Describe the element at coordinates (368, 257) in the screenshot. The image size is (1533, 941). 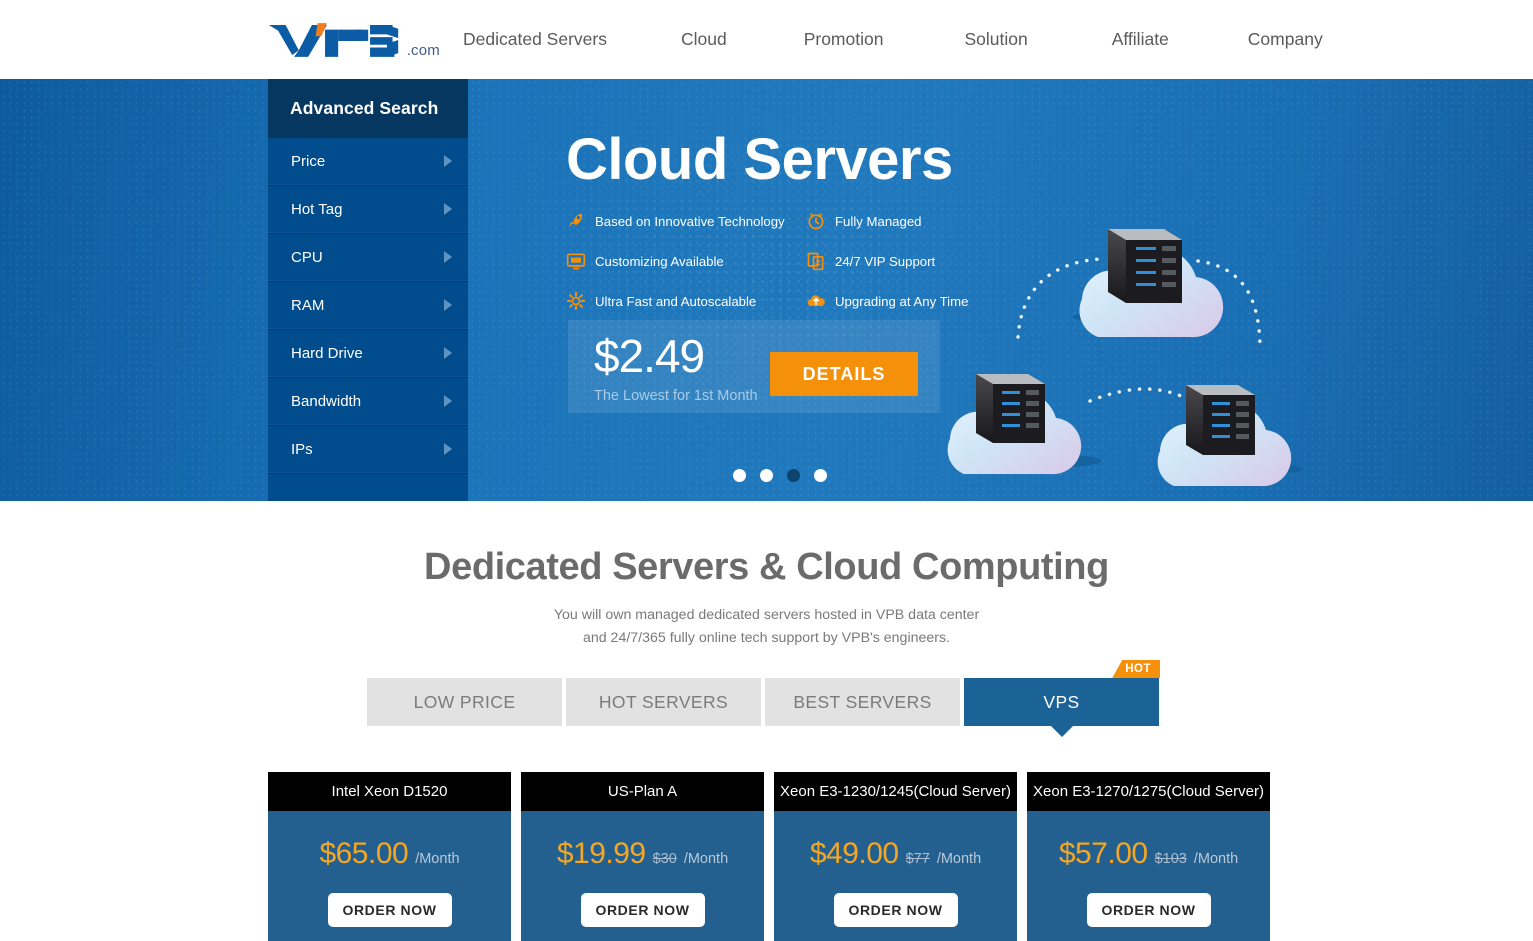
I see `sidebar-item-cpu: CPU` at that location.